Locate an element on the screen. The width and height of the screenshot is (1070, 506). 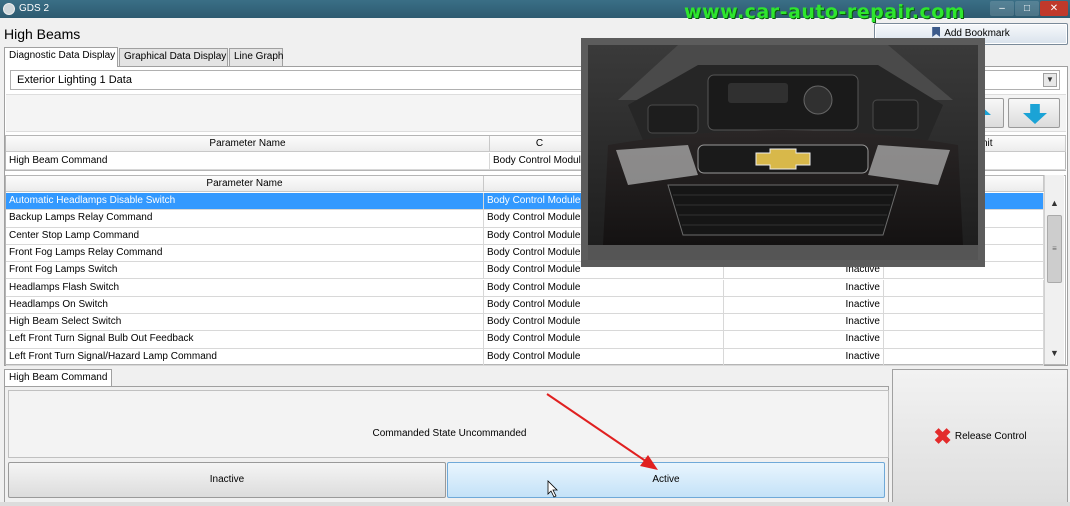
annotation-overlay is located at coordinates (602, 445).